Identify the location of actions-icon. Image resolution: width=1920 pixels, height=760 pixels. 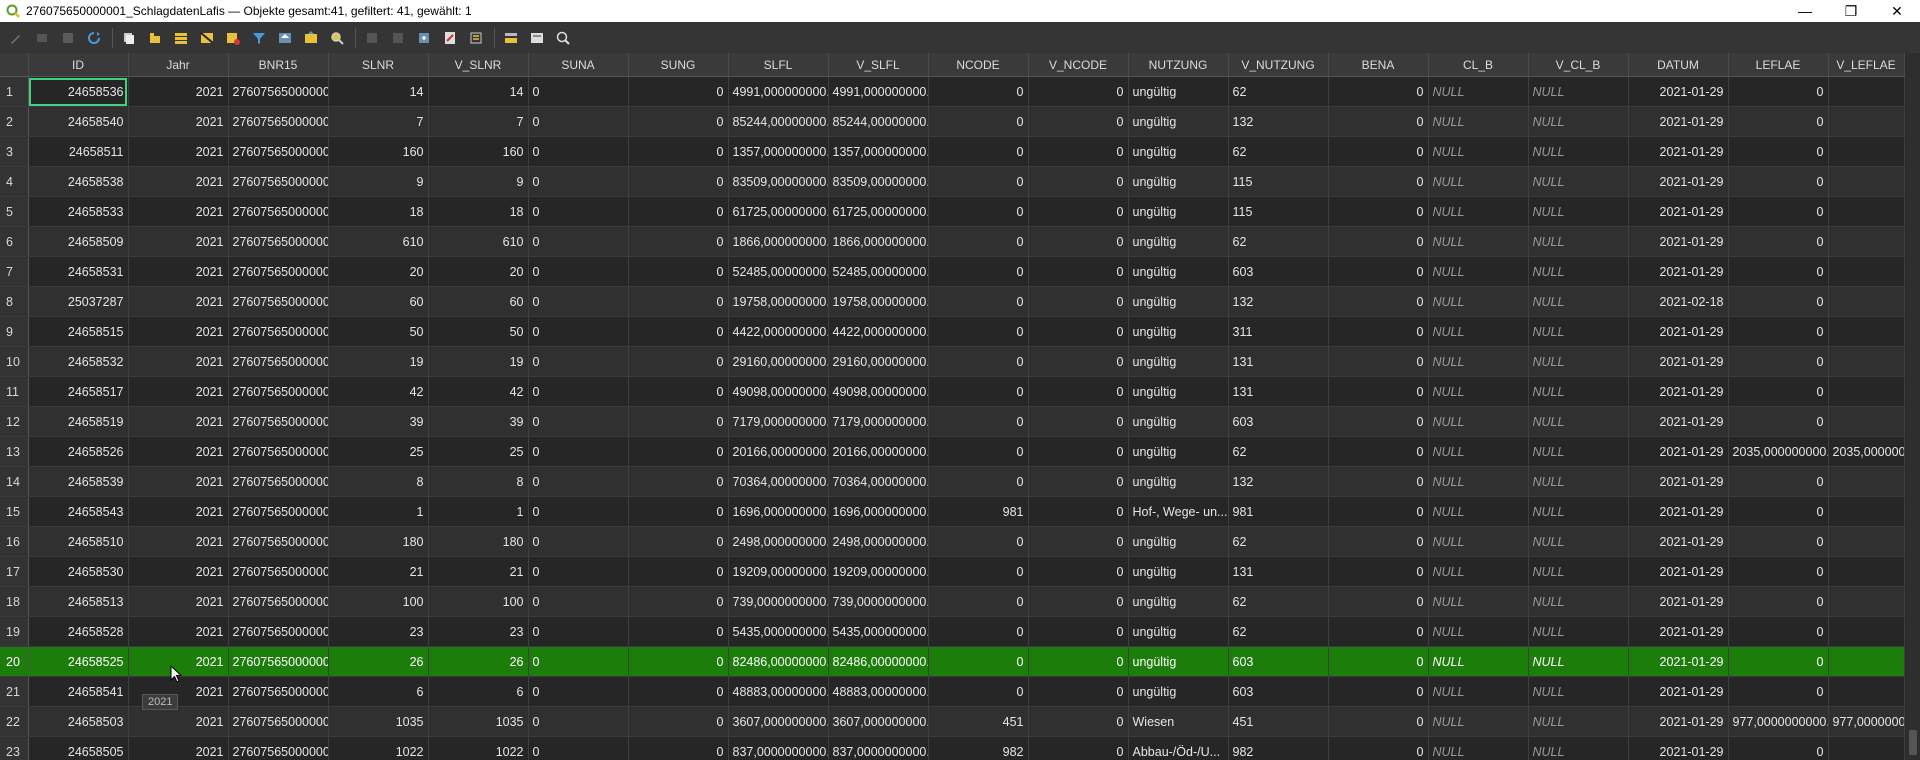
(537, 38).